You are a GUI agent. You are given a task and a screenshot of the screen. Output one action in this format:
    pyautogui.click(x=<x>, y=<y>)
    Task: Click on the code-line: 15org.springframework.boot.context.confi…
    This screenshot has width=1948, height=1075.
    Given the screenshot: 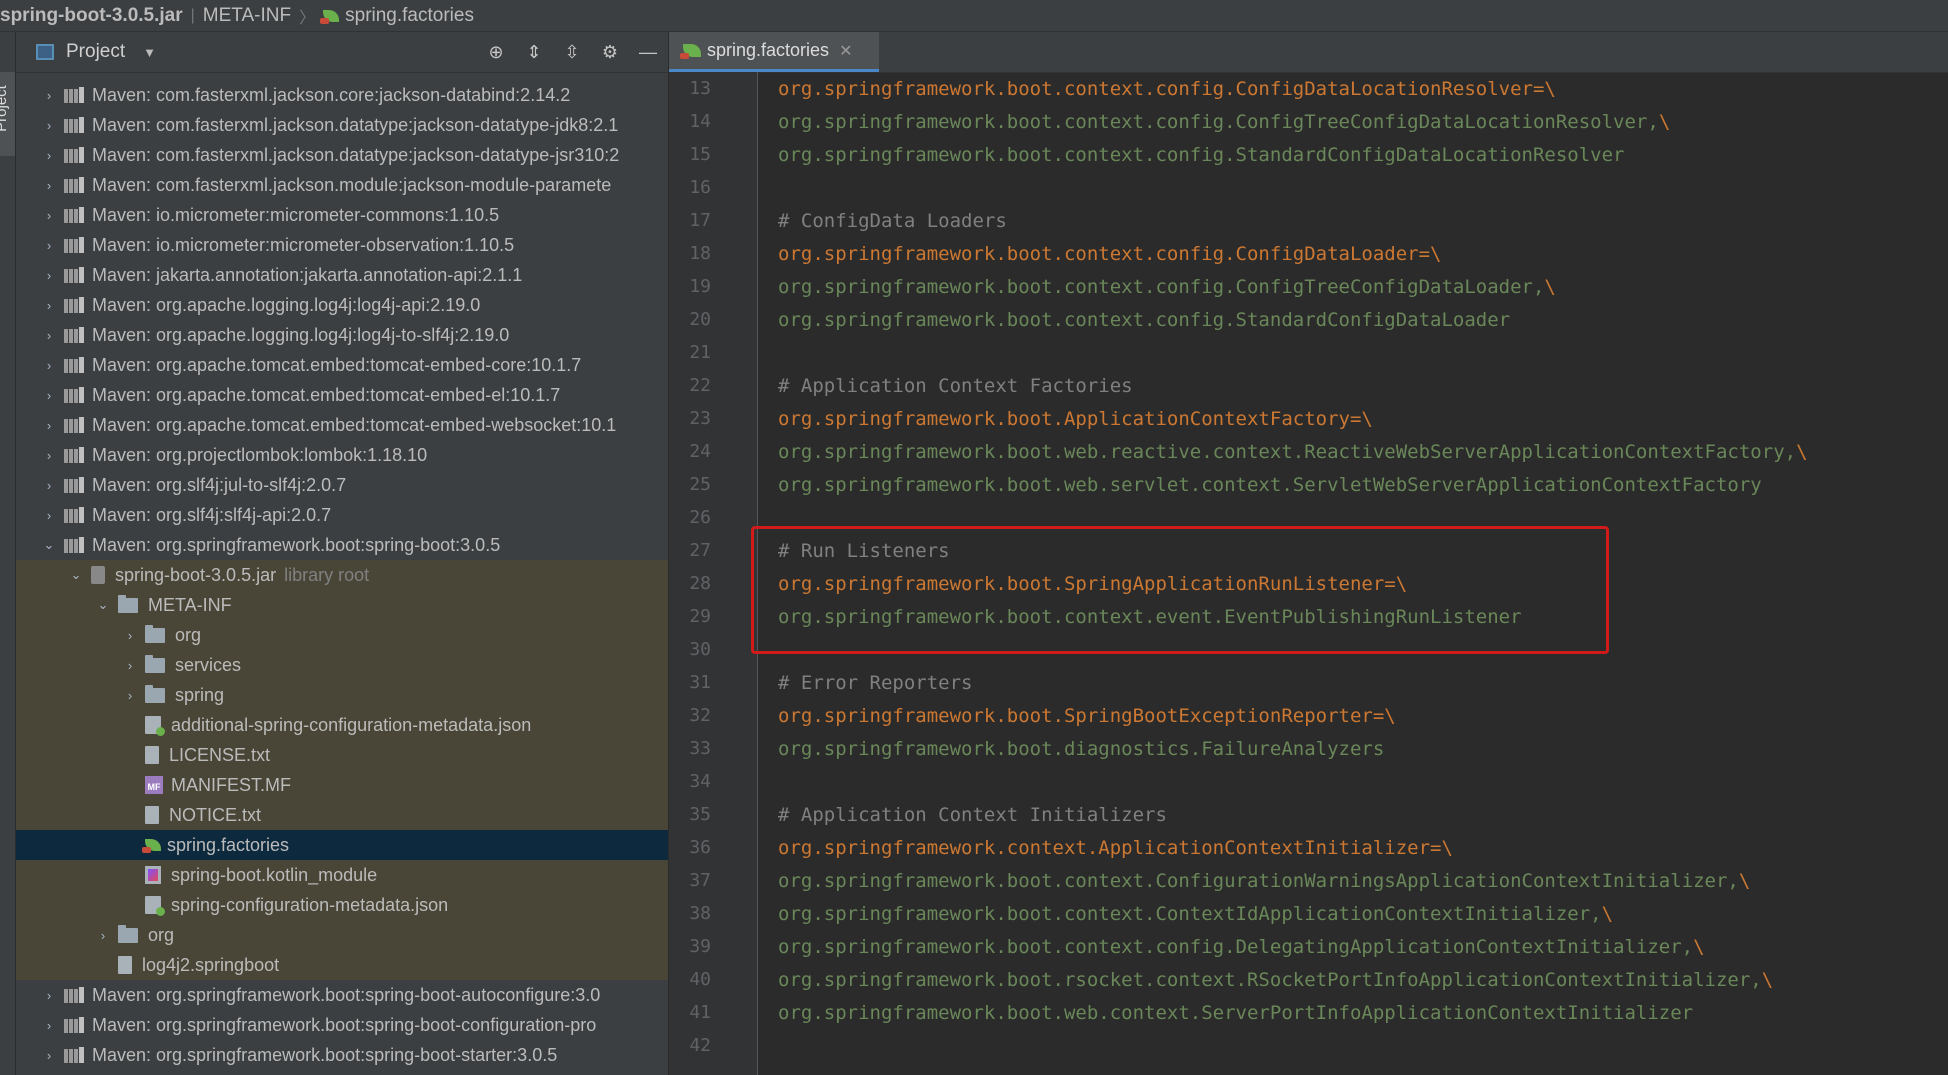 What is the action you would take?
    pyautogui.click(x=1308, y=154)
    